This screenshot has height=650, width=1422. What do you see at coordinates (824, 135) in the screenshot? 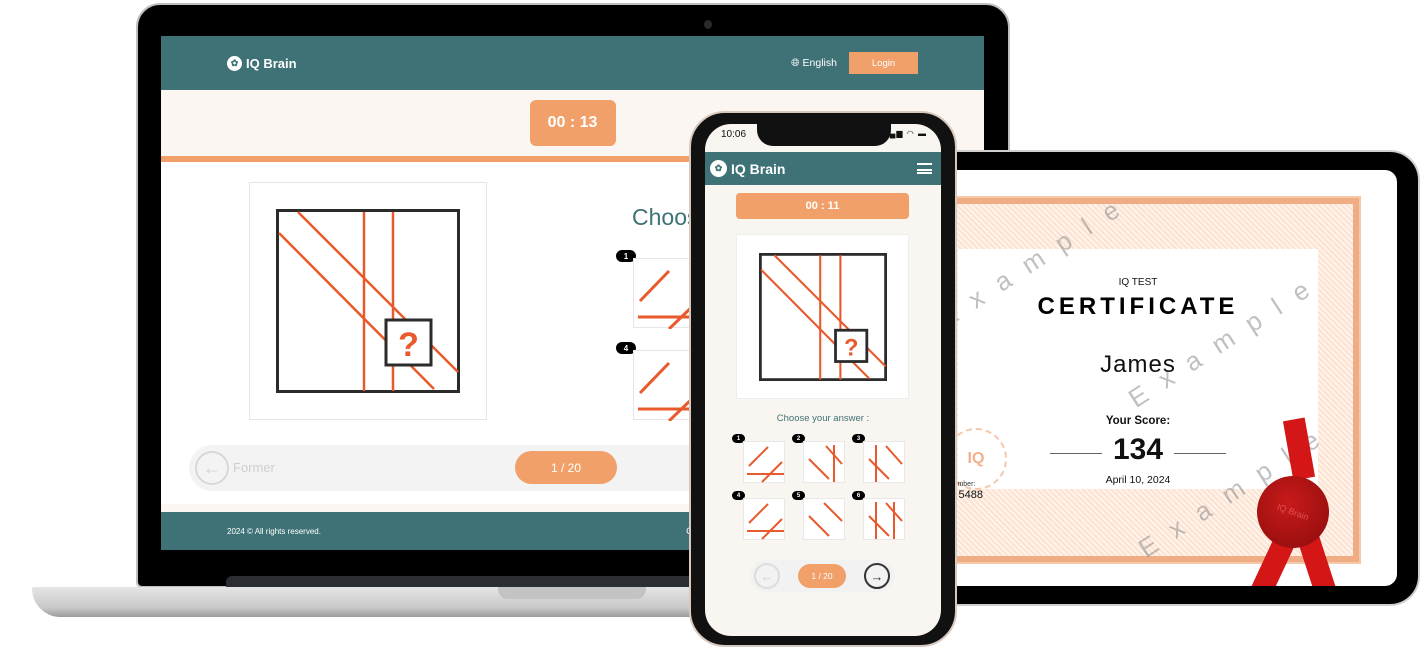
I see `phone-notch` at bounding box center [824, 135].